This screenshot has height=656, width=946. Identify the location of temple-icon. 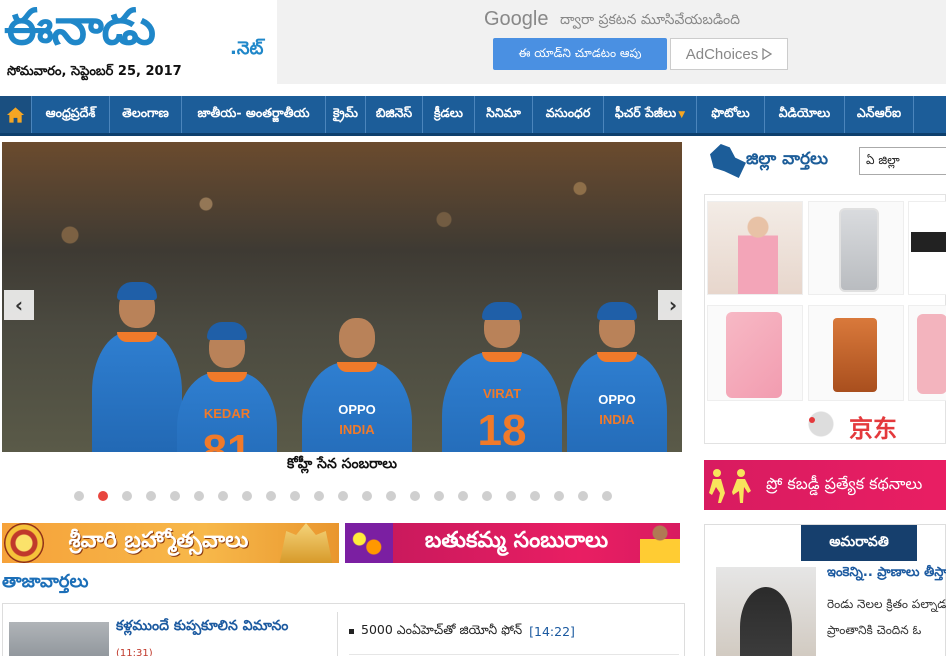
(306, 543).